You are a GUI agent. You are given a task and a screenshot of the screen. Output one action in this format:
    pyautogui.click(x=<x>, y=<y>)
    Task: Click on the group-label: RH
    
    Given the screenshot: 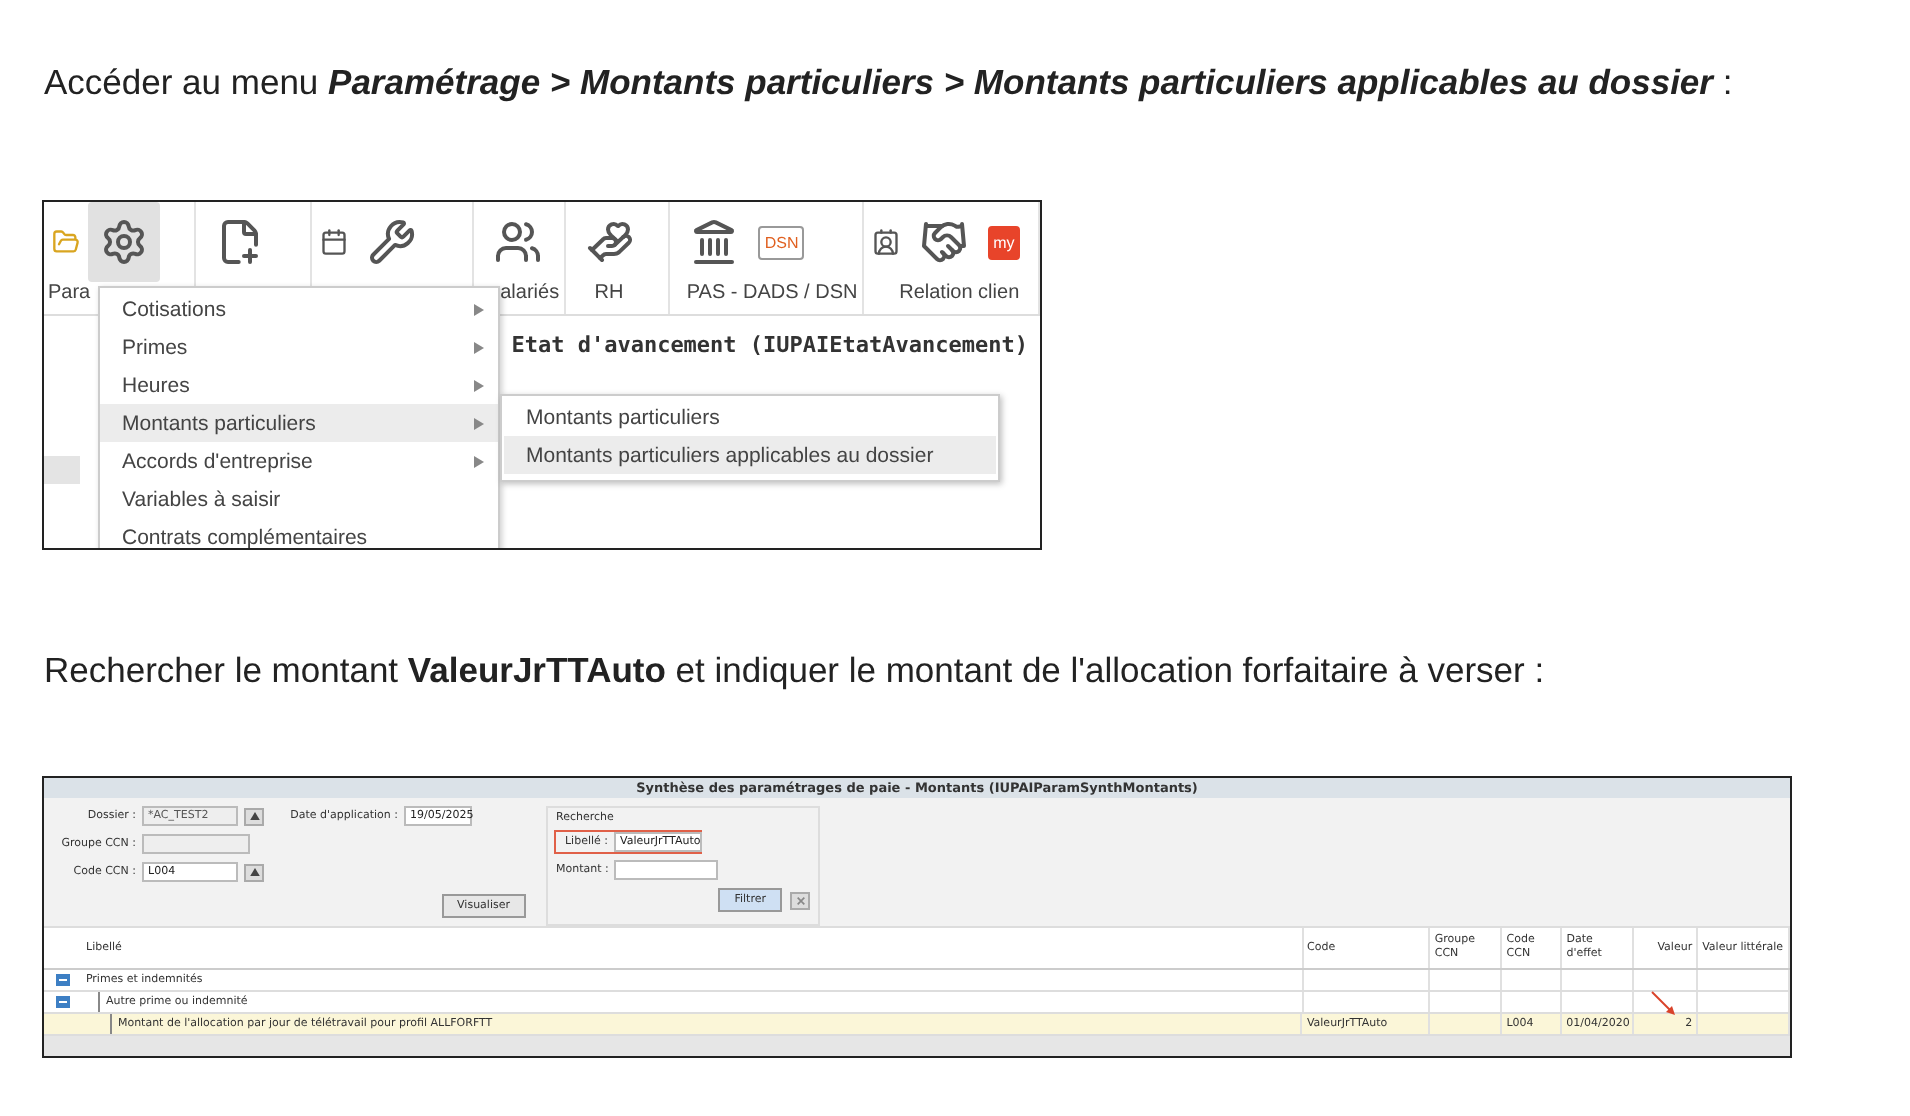 What is the action you would take?
    pyautogui.click(x=609, y=293)
    